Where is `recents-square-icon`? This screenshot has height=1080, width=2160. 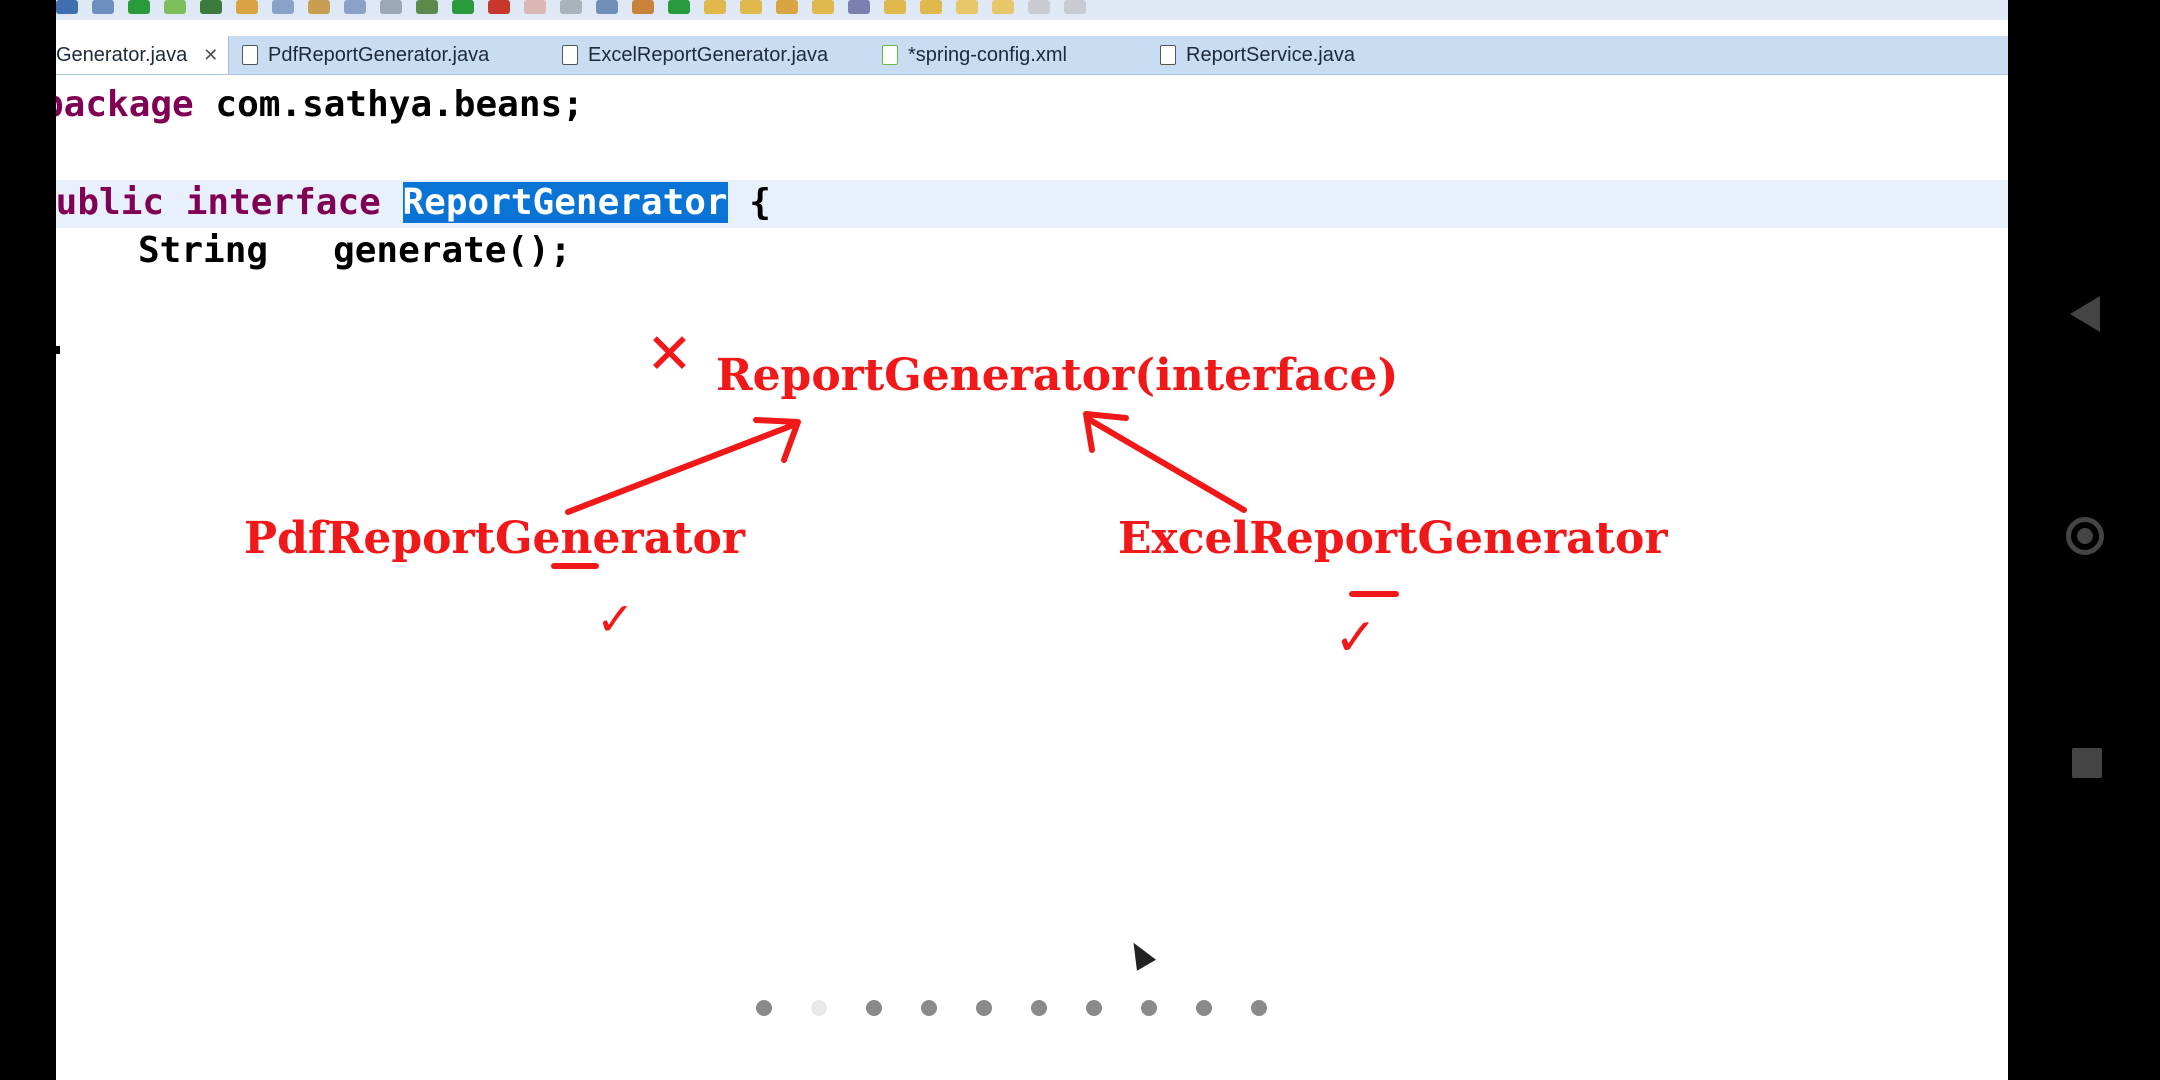
recents-square-icon is located at coordinates (2087, 763).